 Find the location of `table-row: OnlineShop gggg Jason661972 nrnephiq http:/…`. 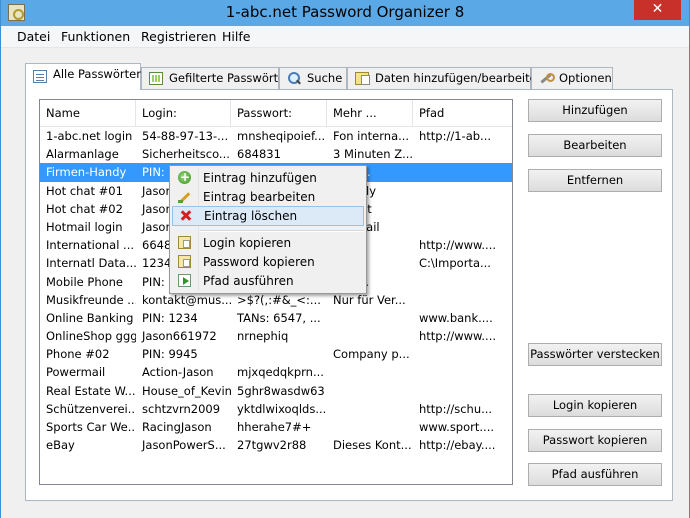

table-row: OnlineShop gggg Jason661972 nrnephiq http:/… is located at coordinates (276, 336).